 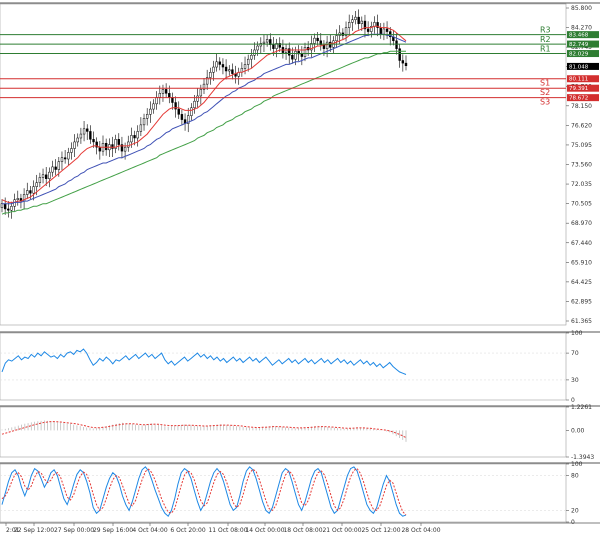 I want to click on level-value-s2: 79.391, so click(x=578, y=89).